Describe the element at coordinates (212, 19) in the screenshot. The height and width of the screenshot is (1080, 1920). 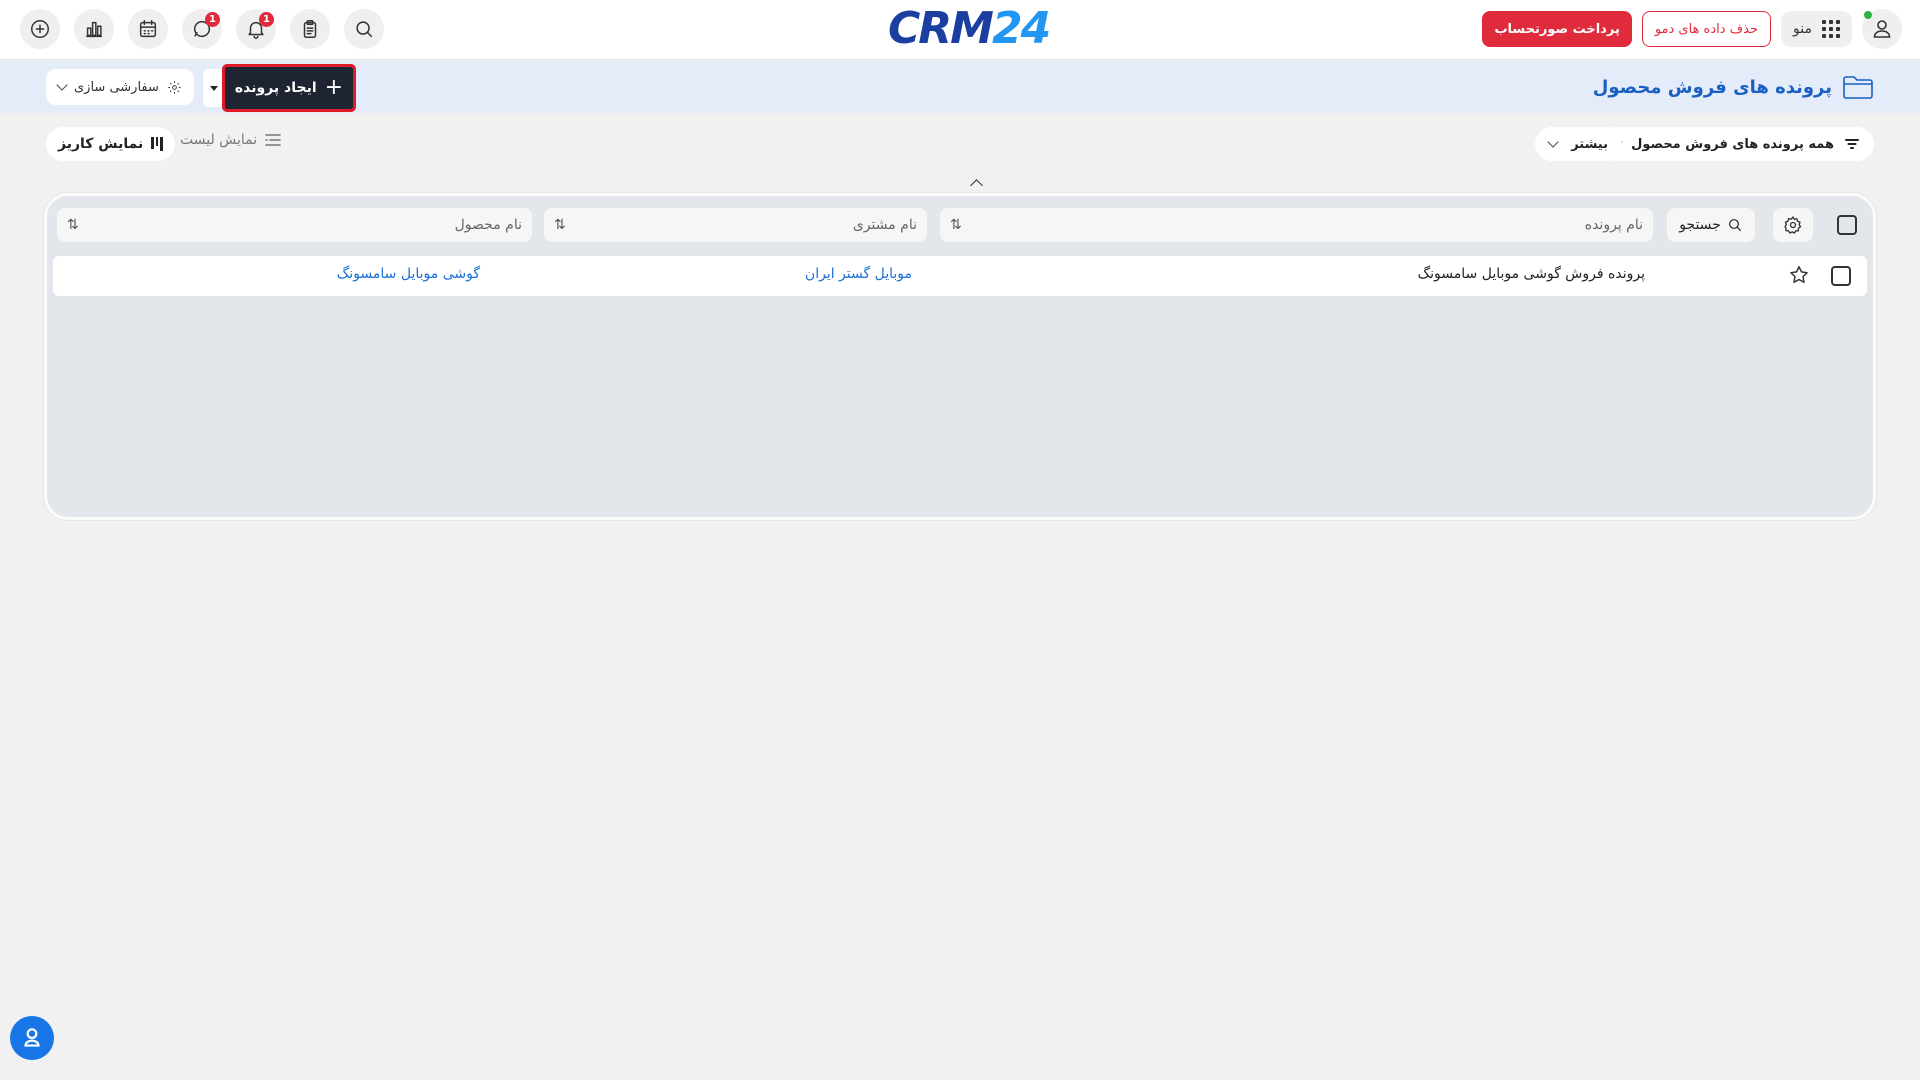
I see `messages-badge: 1` at that location.